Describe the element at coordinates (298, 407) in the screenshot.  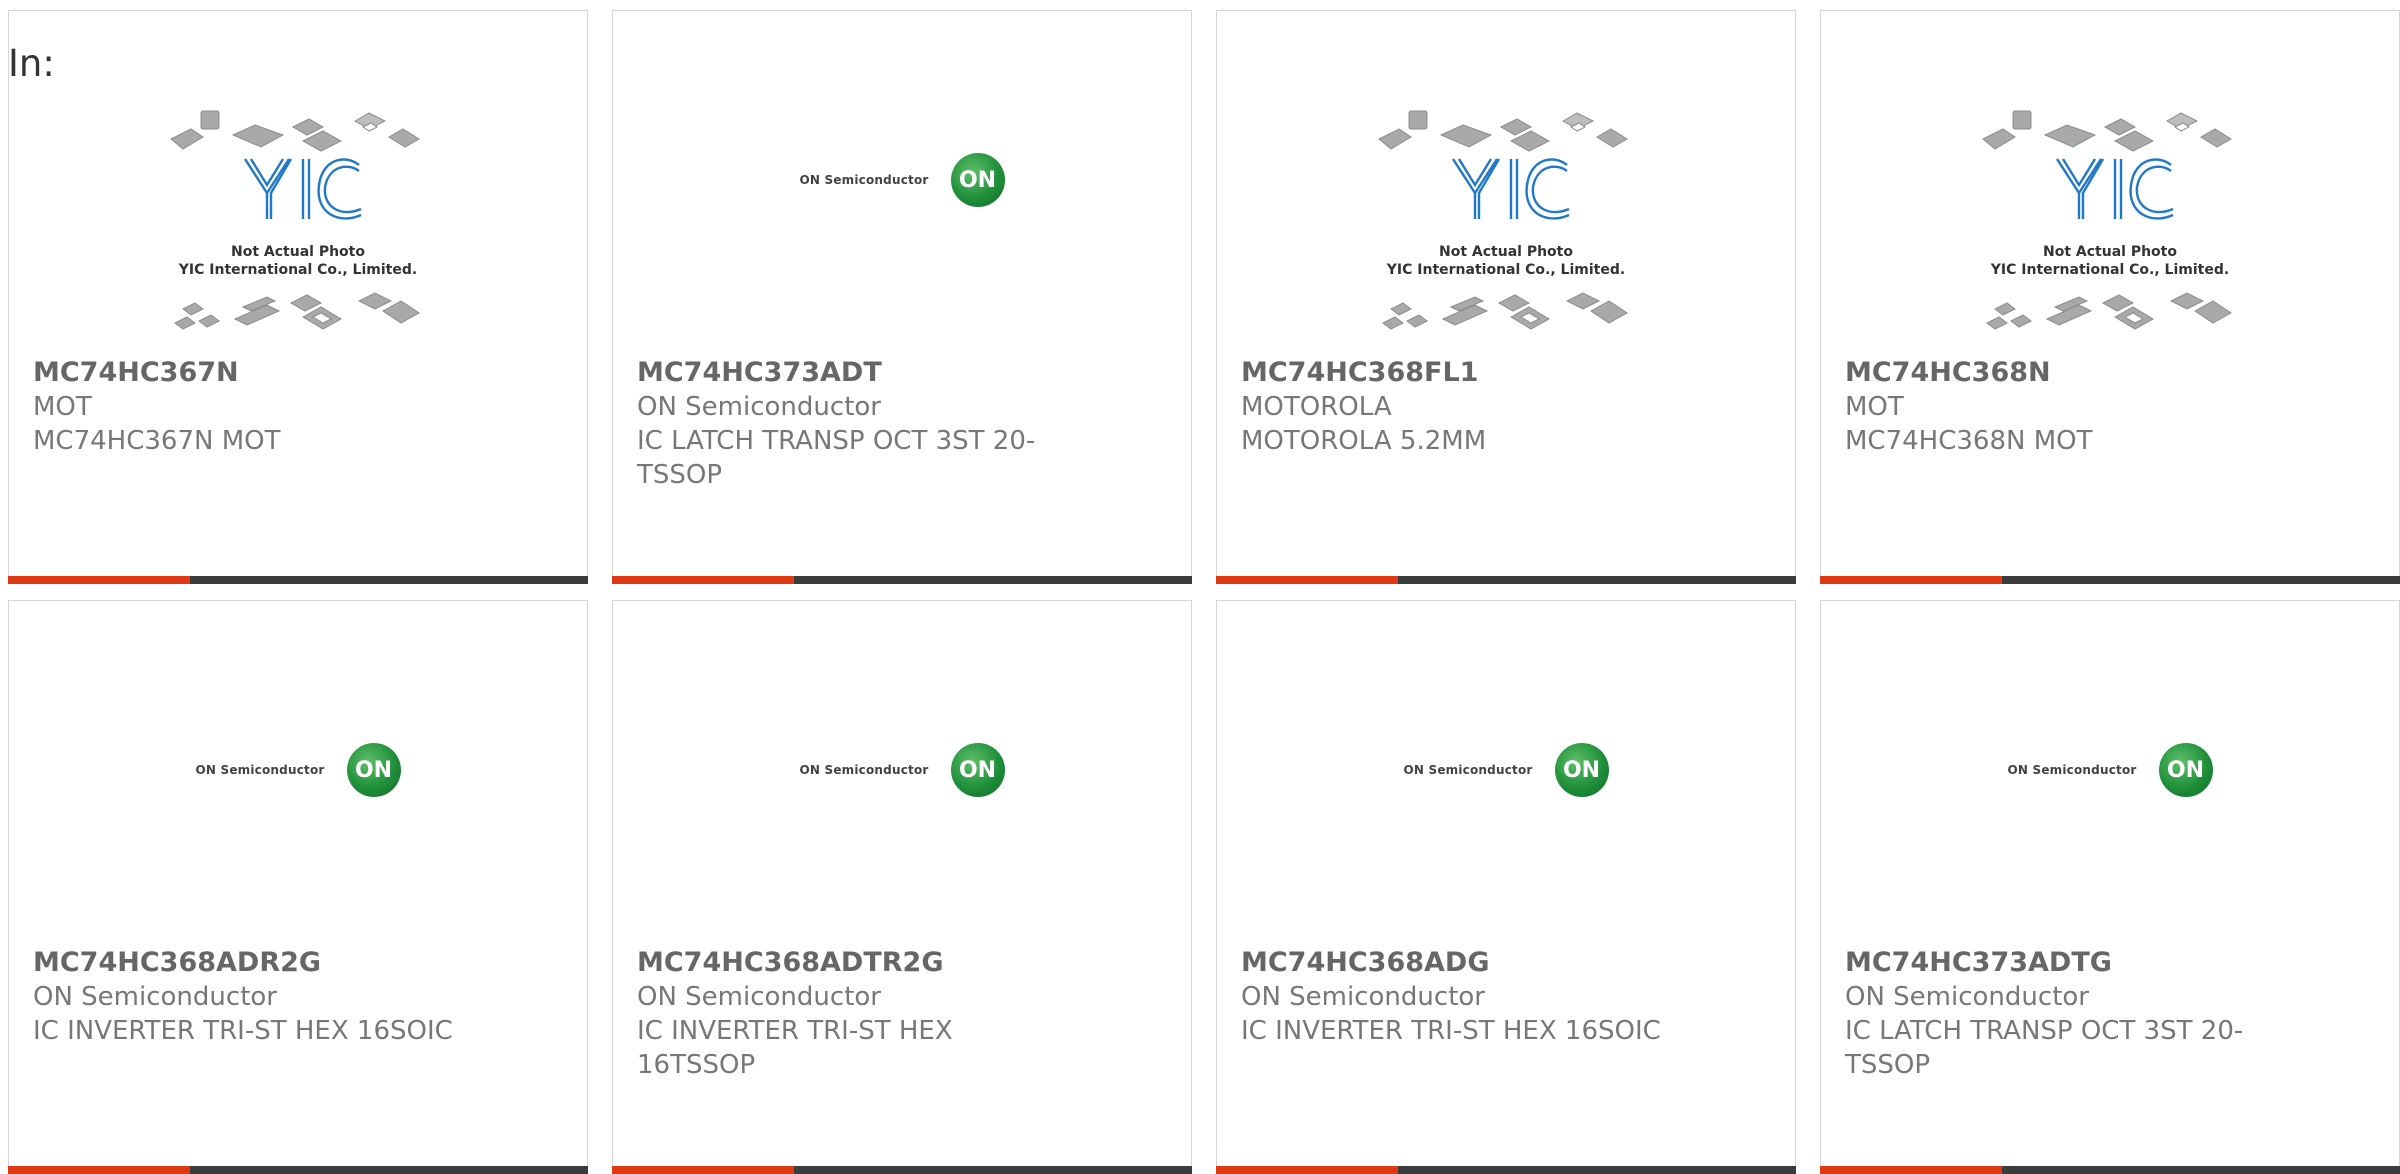
I see `product-info: MC74HC367N MOT MC74HC367N MOT` at that location.